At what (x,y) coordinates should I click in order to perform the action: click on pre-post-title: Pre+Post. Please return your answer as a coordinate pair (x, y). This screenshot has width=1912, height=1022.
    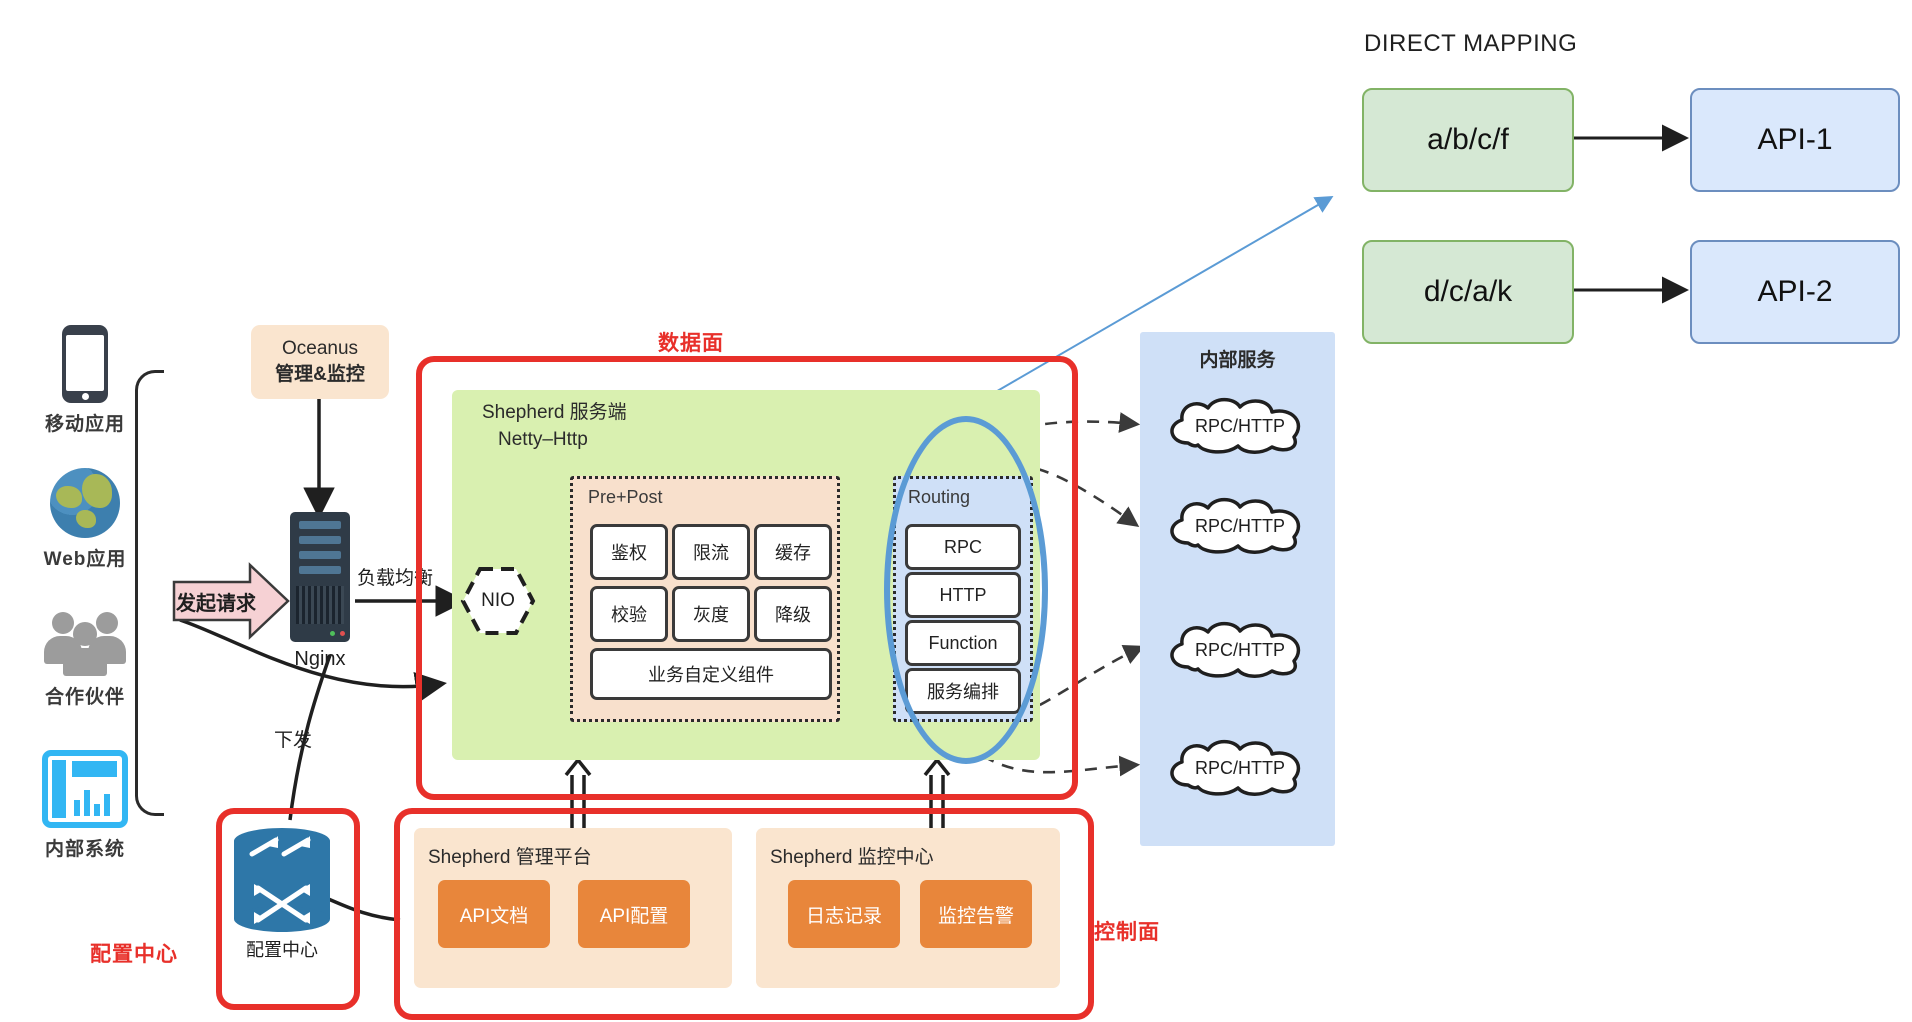
    Looking at the image, I should click on (625, 497).